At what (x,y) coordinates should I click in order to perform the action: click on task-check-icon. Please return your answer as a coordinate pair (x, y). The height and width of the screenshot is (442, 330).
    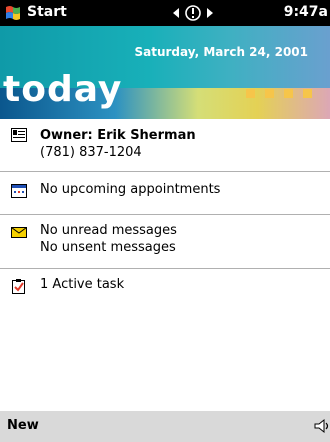
    Looking at the image, I should click on (19, 286).